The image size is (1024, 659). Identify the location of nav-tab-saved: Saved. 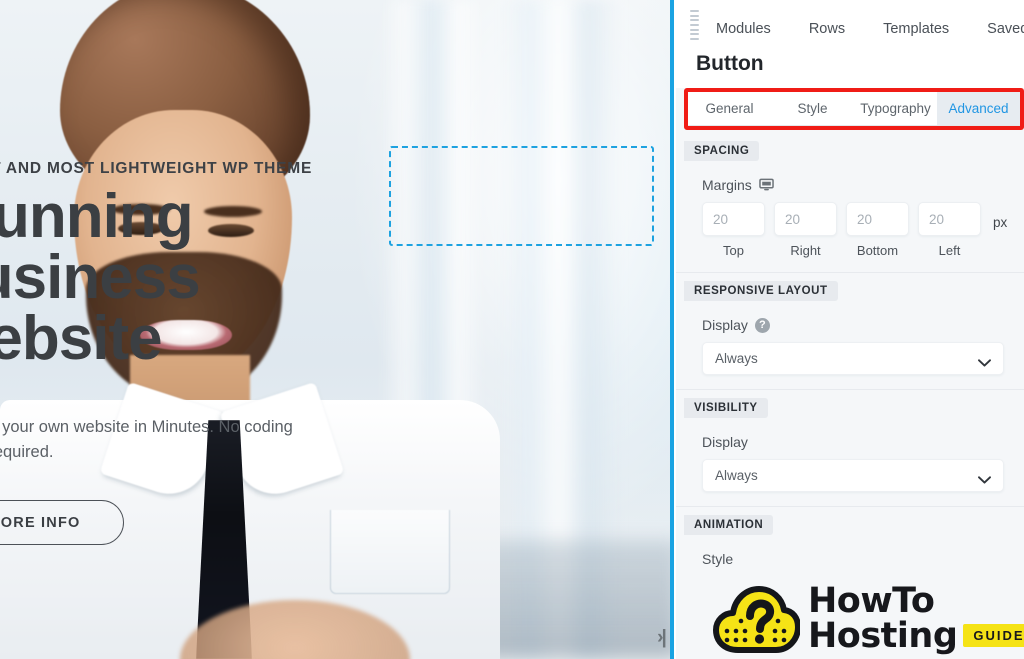
(1005, 29).